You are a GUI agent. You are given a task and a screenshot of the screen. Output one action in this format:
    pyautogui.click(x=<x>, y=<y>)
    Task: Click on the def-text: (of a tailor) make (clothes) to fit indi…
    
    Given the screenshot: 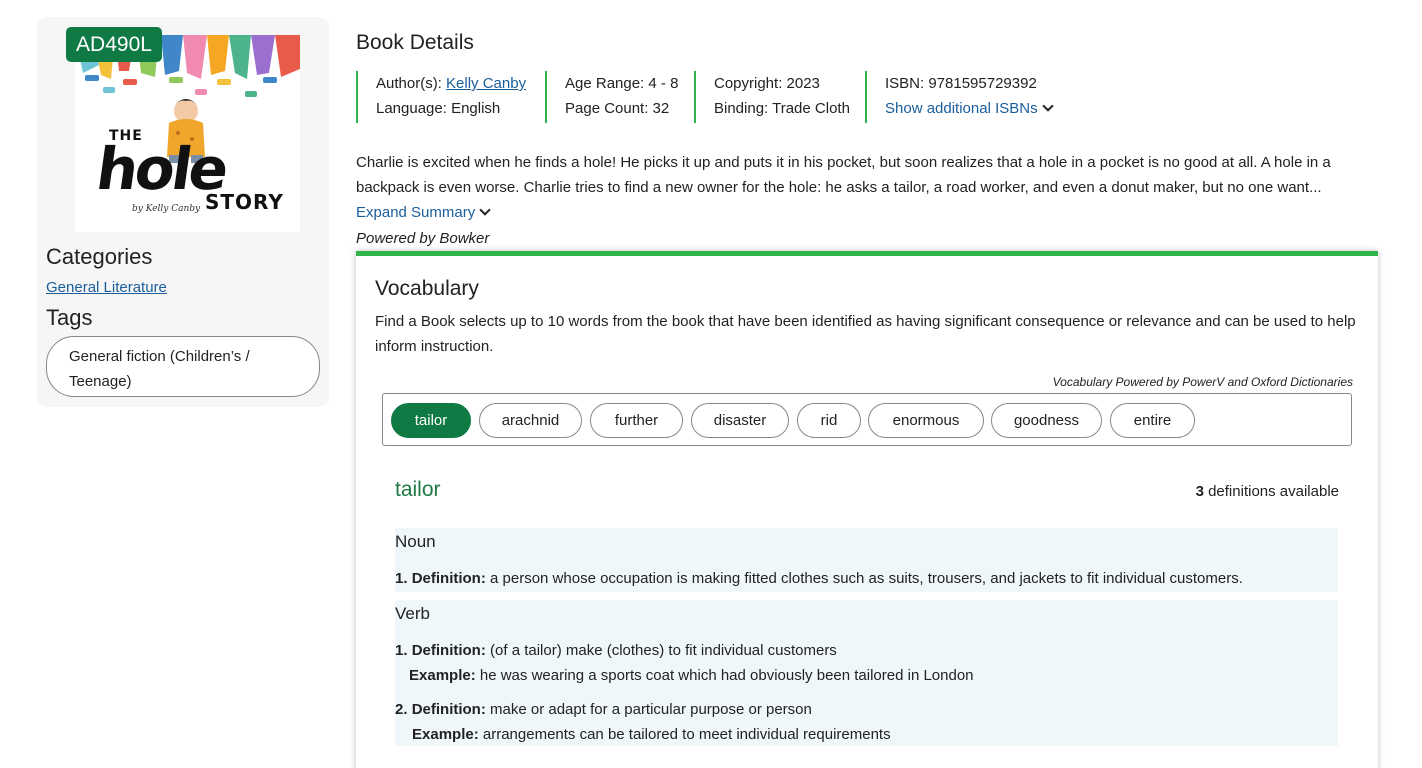 What is the action you would take?
    pyautogui.click(x=663, y=650)
    